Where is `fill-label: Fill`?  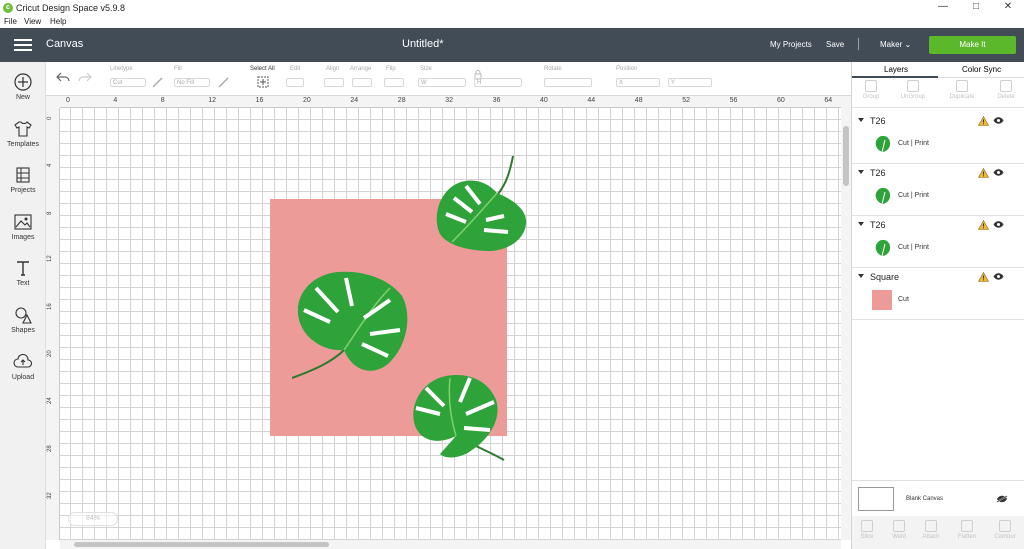 fill-label: Fill is located at coordinates (178, 69).